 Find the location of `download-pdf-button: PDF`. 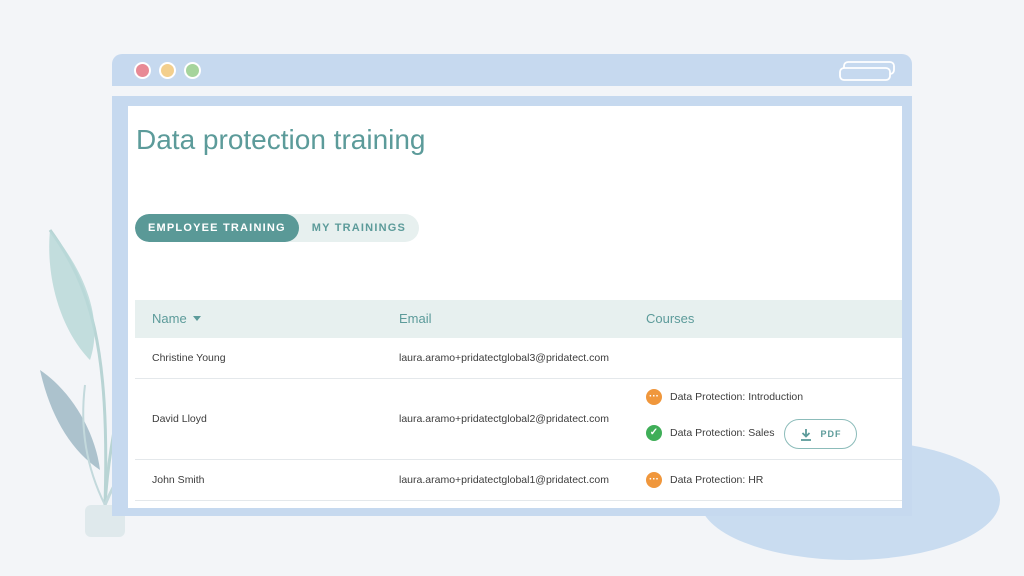

download-pdf-button: PDF is located at coordinates (820, 434).